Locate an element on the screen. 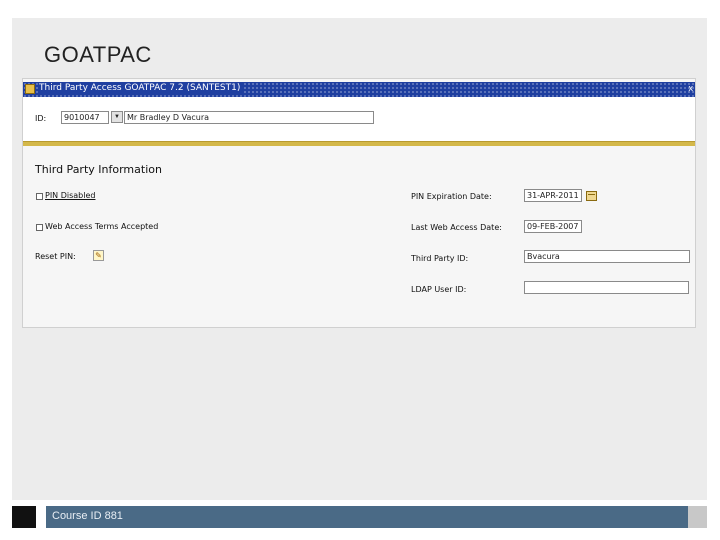 Image resolution: width=720 pixels, height=540 pixels. slide-footer: Course ID 881 is located at coordinates (359, 517).